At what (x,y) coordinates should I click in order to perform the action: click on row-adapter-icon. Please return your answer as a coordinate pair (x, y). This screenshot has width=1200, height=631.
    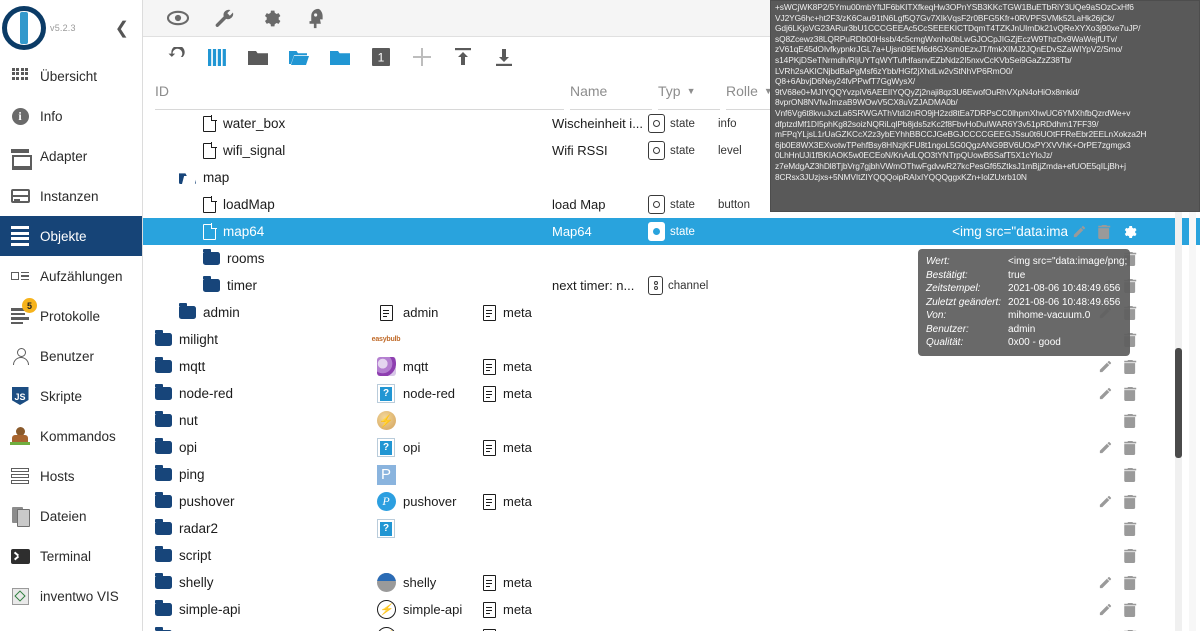
    Looking at the image, I should click on (386, 313).